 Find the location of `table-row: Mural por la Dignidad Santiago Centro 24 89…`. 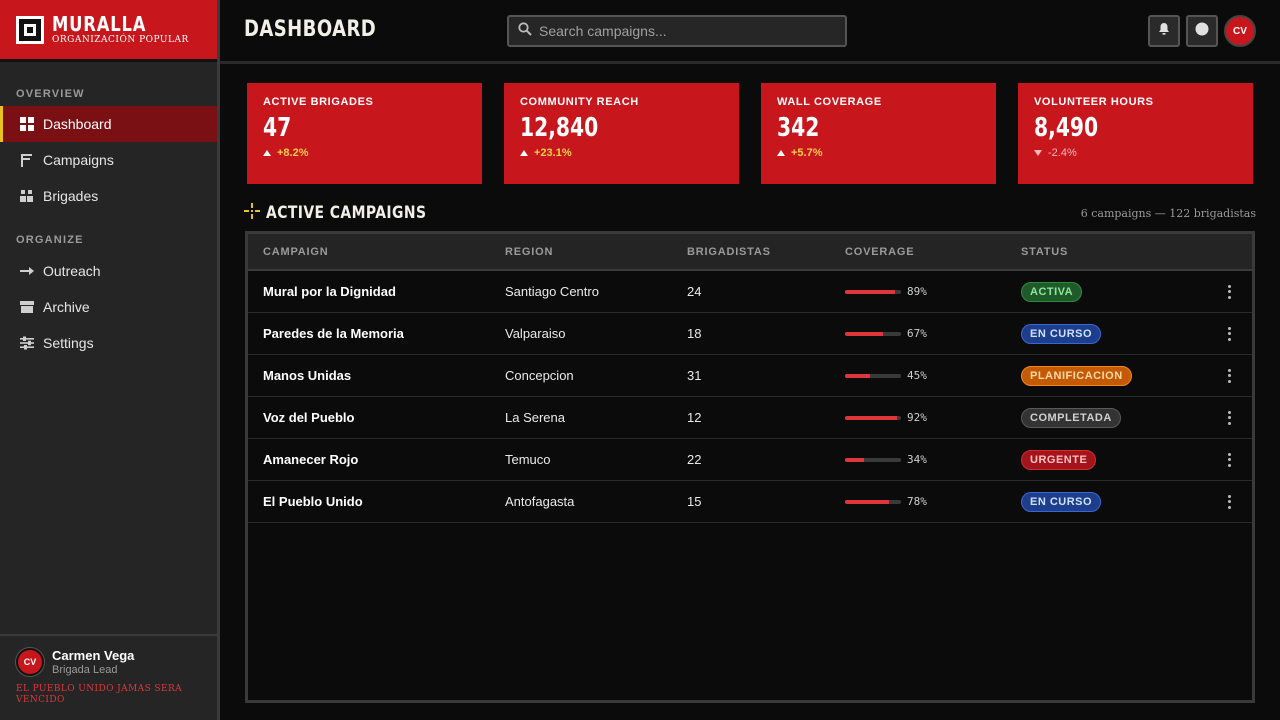

table-row: Mural por la Dignidad Santiago Centro 24 89… is located at coordinates (750, 292).